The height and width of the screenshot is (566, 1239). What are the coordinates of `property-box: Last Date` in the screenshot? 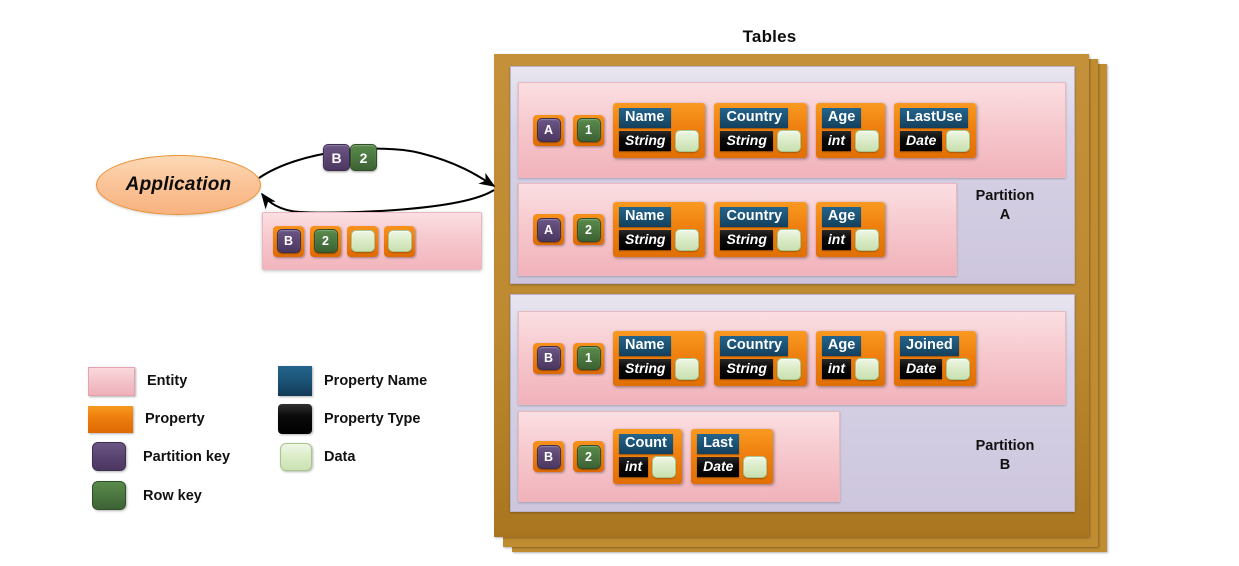 It's located at (732, 456).